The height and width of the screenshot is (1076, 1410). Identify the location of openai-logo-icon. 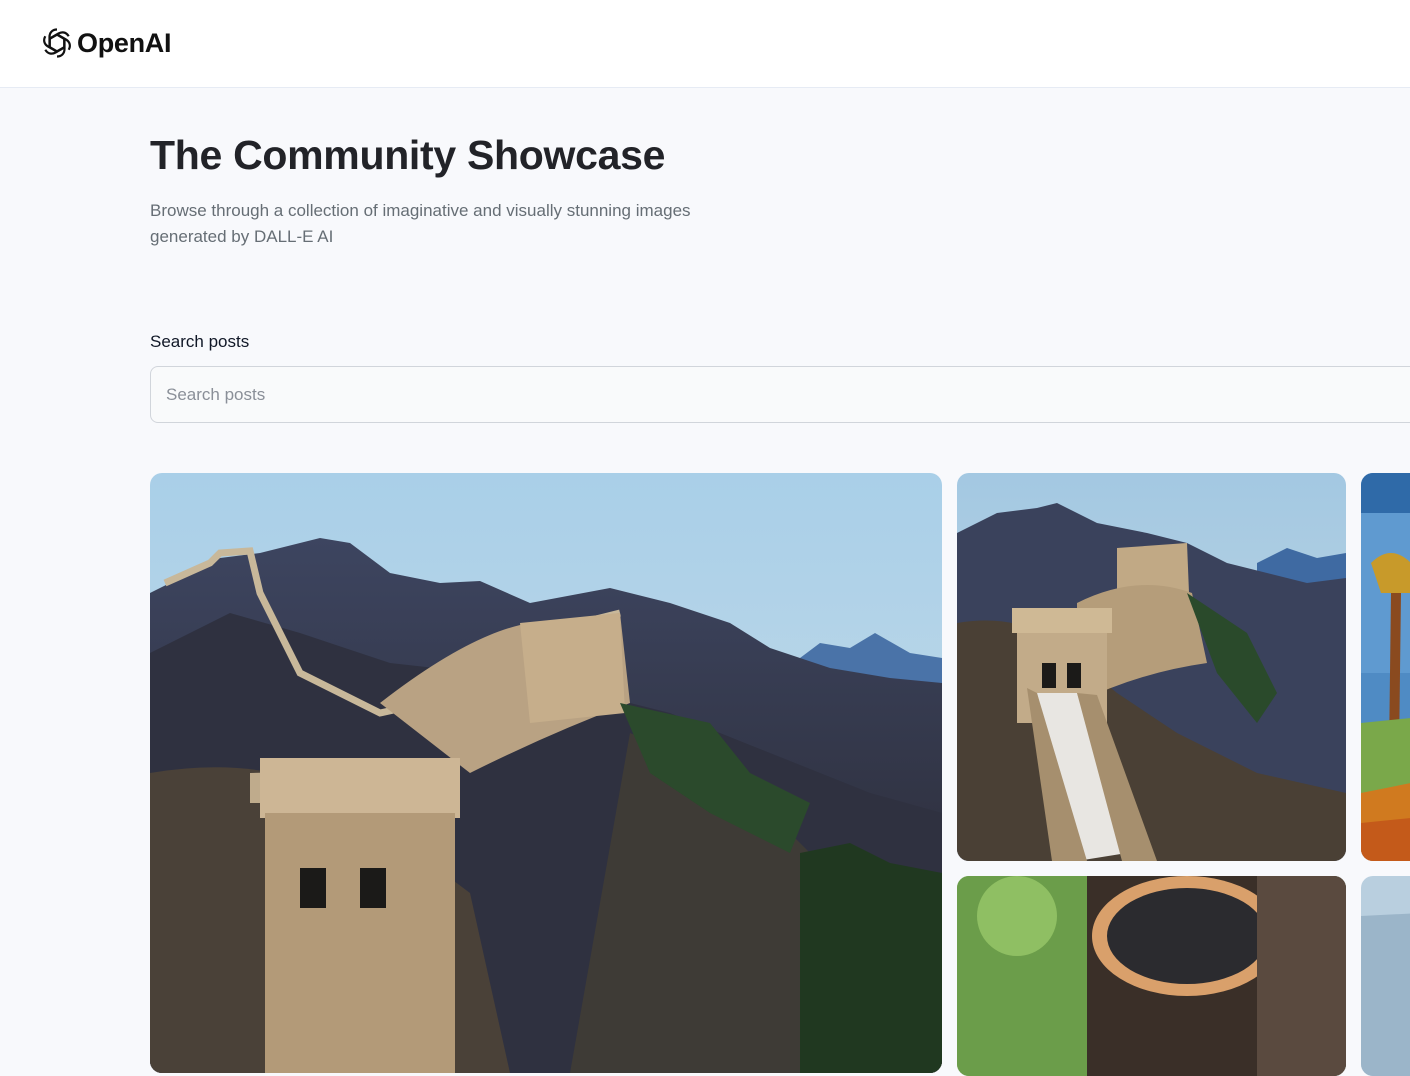
(57, 43).